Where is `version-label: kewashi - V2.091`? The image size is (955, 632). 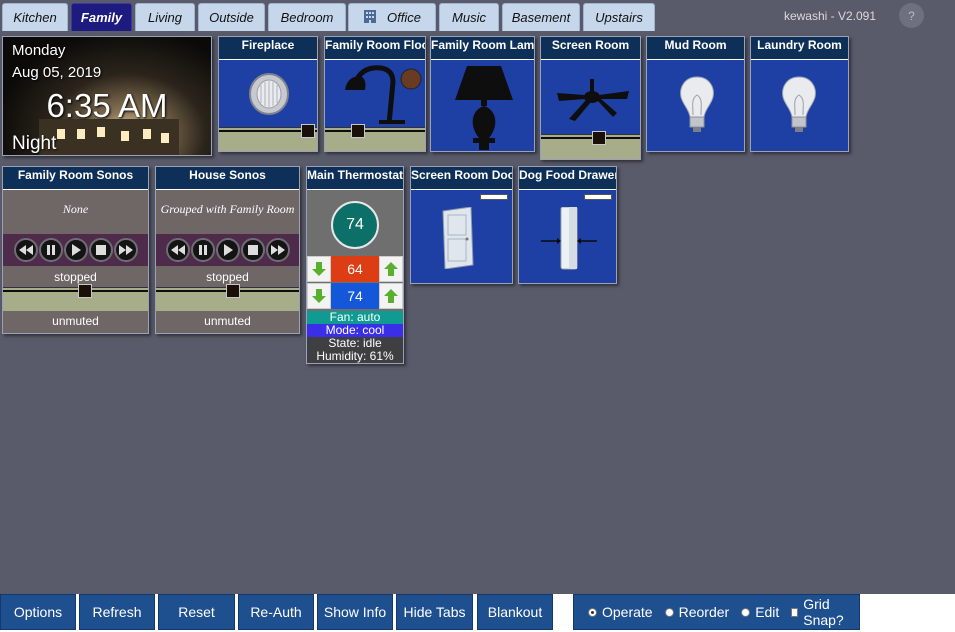
version-label: kewashi - V2.091 is located at coordinates (830, 16).